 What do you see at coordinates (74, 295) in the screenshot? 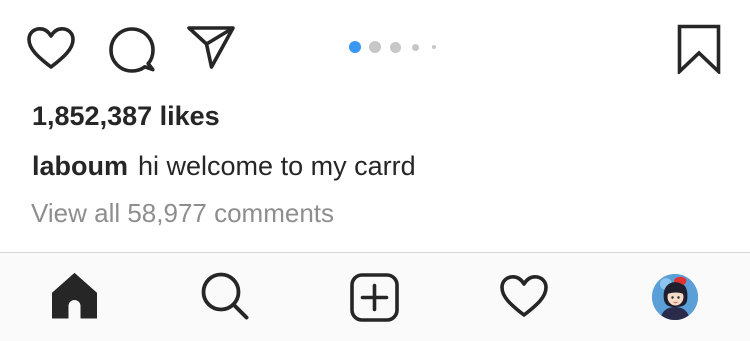
I see `home-icon` at bounding box center [74, 295].